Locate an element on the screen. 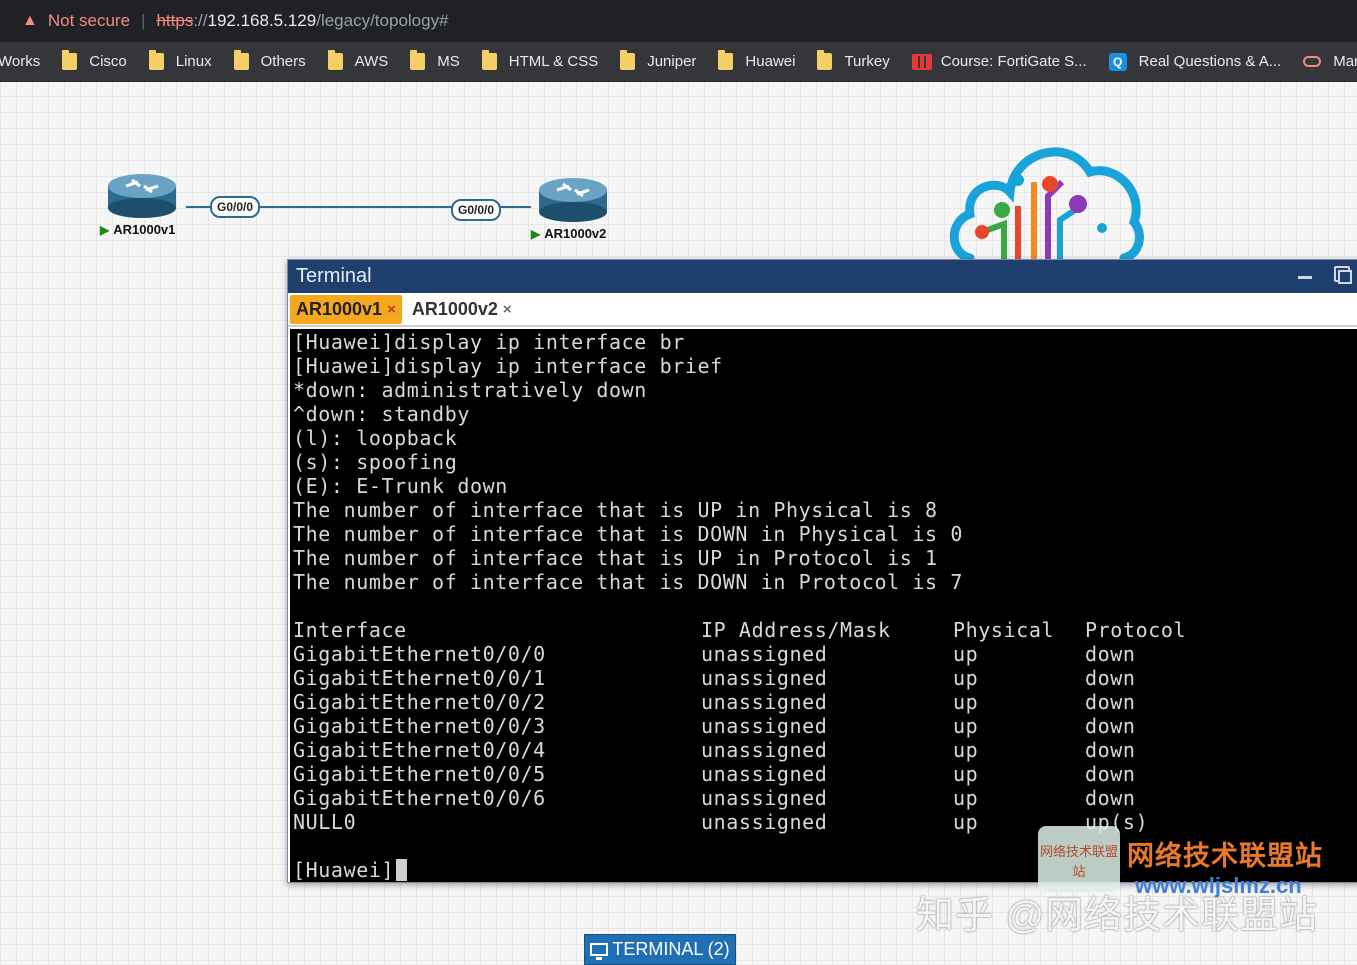  bookmark-label: HTML & CSS is located at coordinates (553, 61).